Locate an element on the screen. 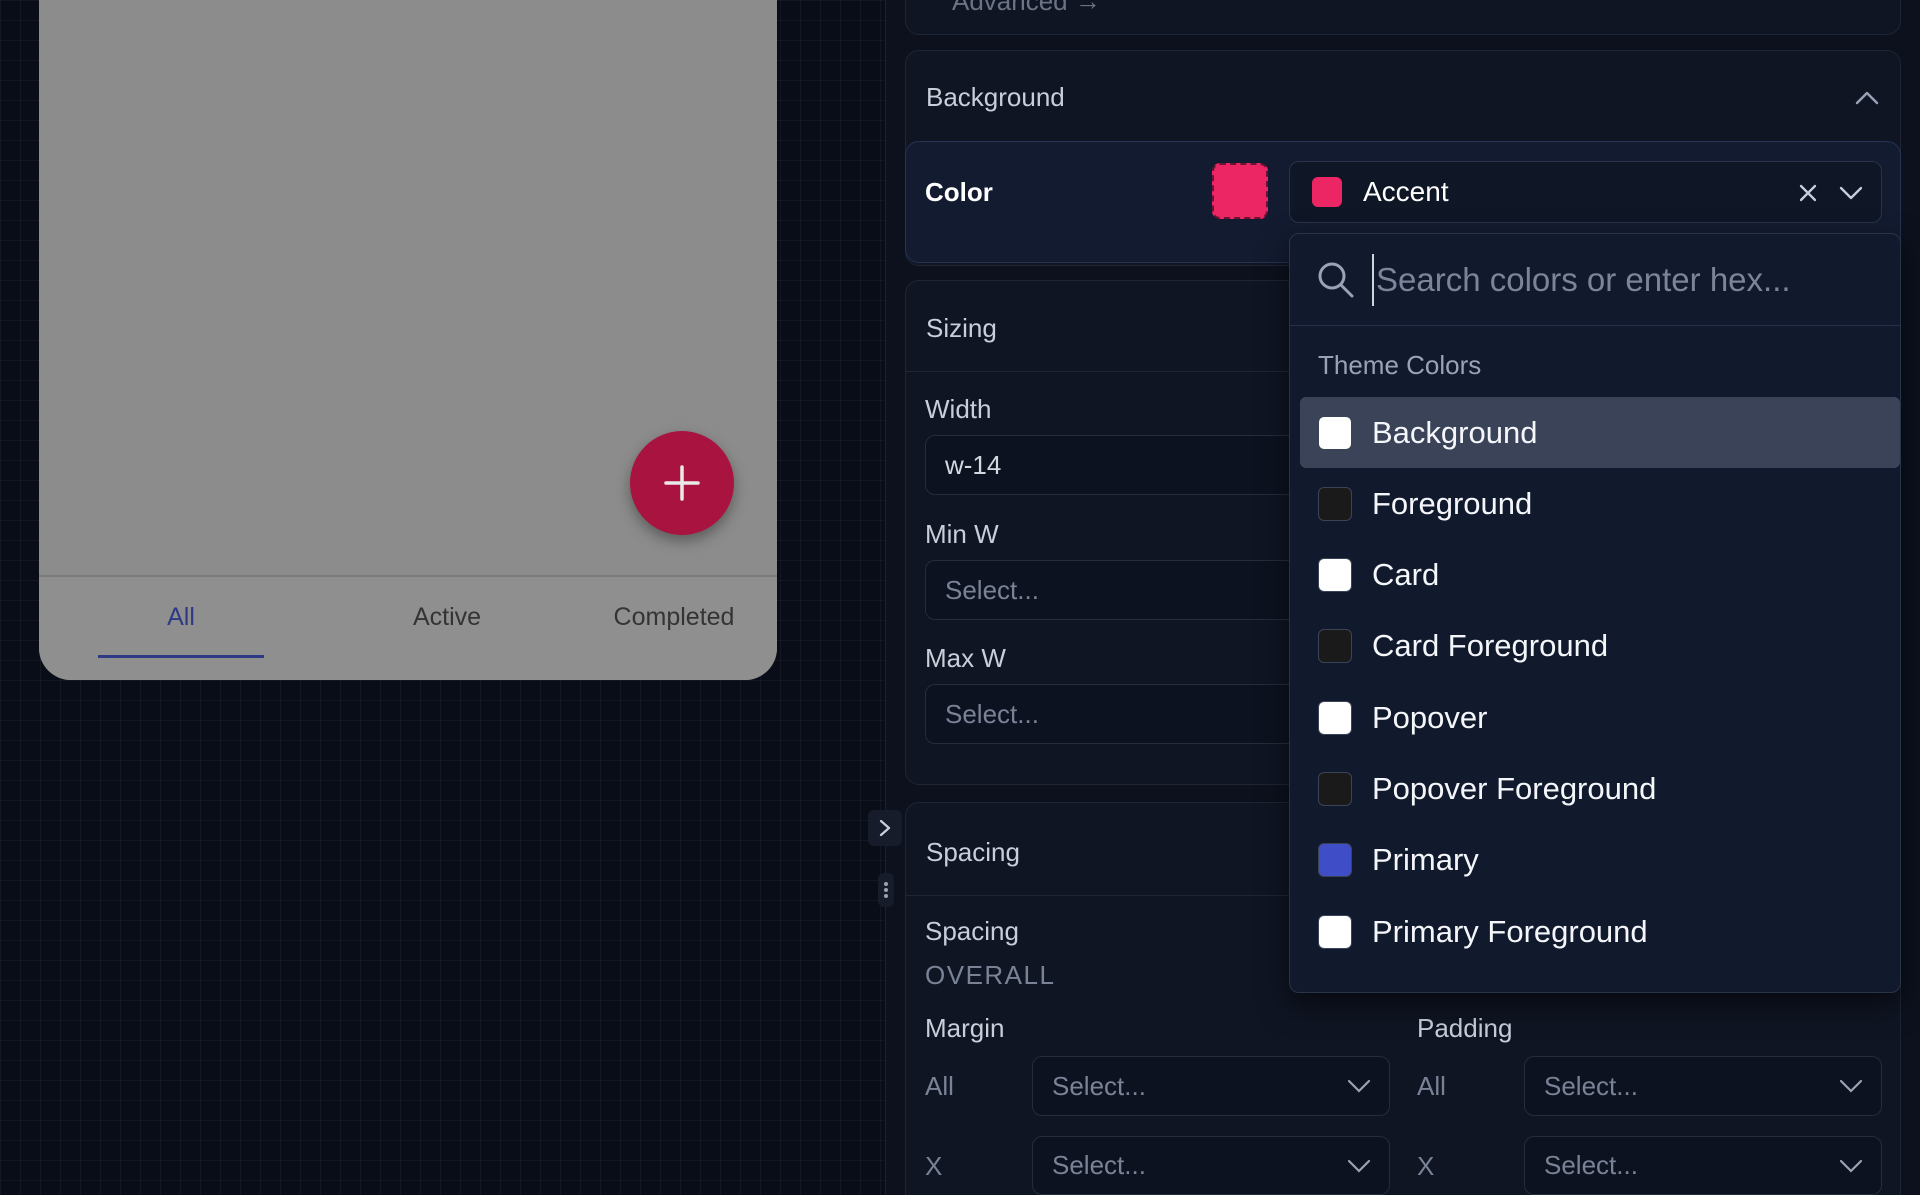 Image resolution: width=1920 pixels, height=1195 pixels. color-option-label: Popover Foreground is located at coordinates (1514, 788).